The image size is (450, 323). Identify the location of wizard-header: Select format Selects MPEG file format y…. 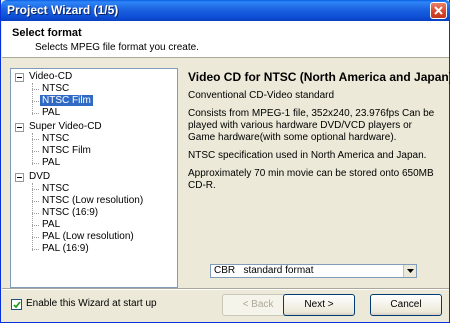
(225, 39).